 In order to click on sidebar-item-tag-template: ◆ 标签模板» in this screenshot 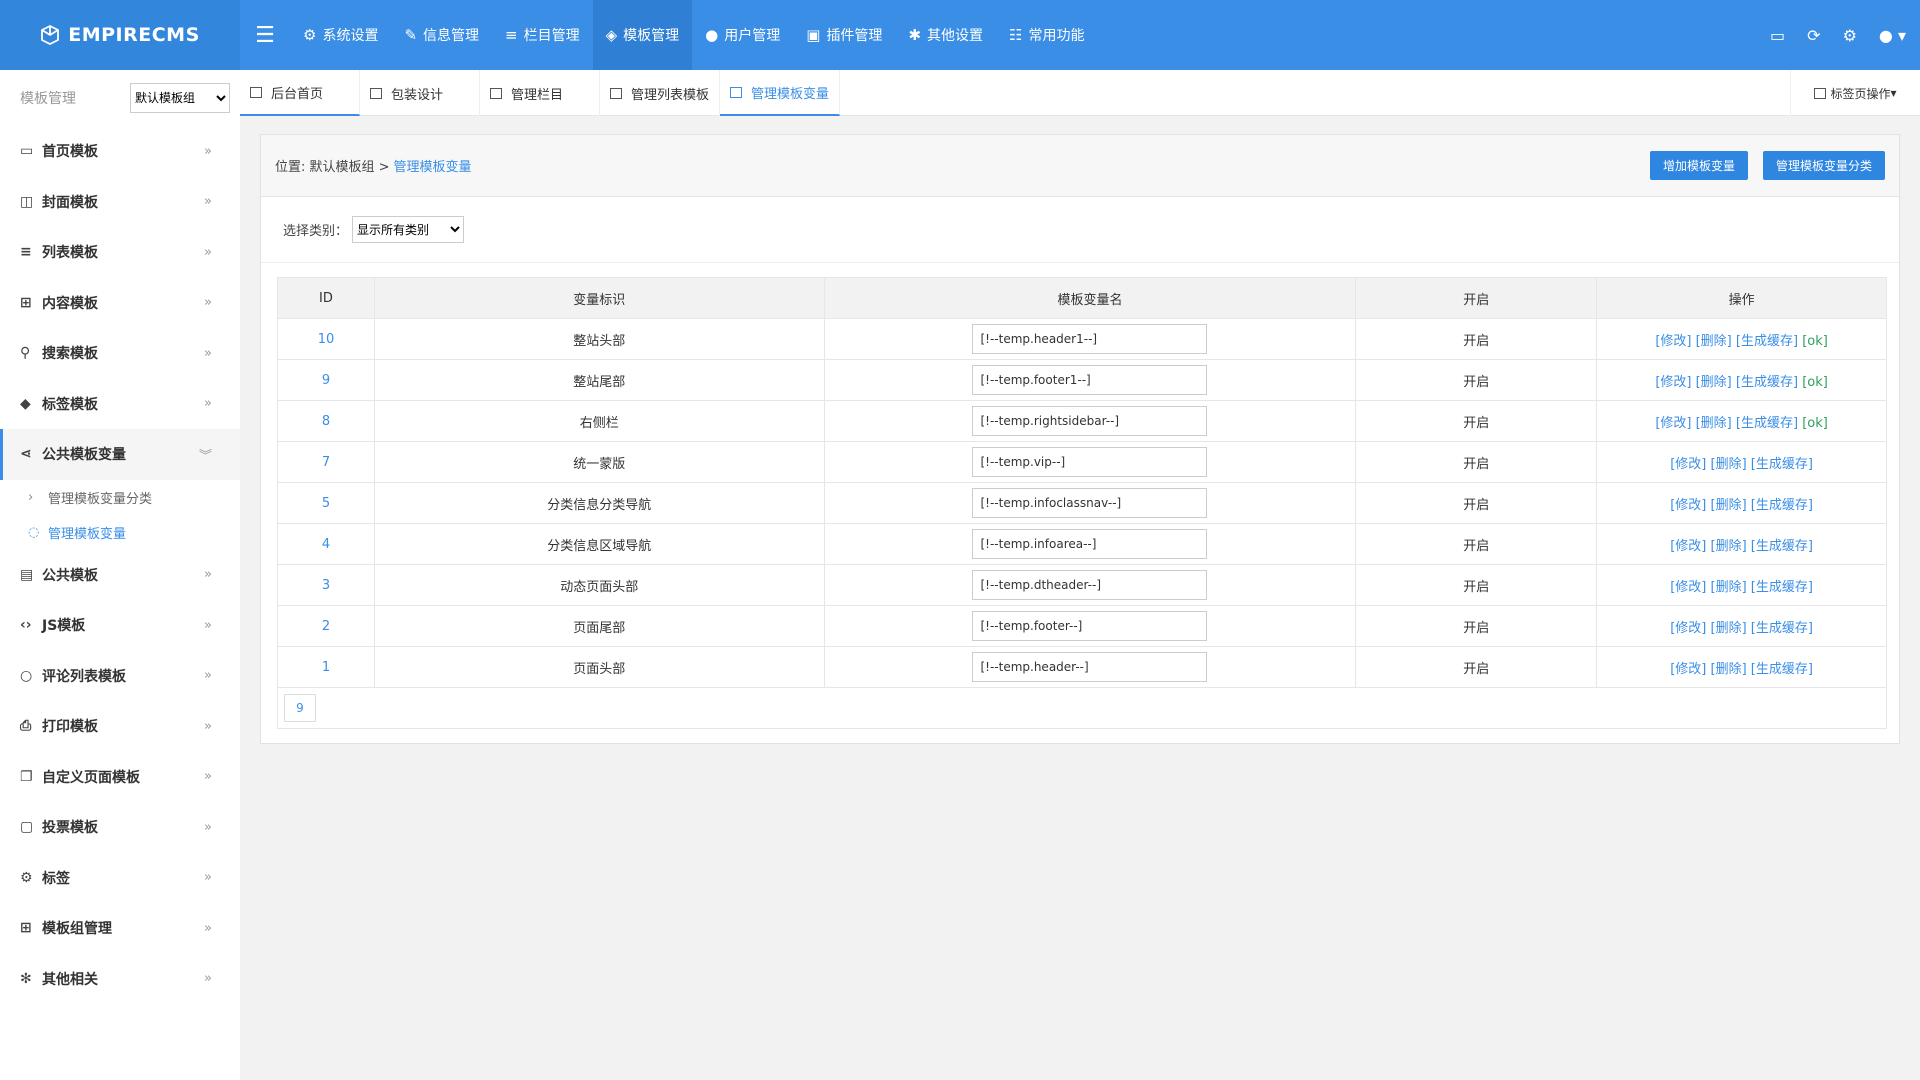, I will do `click(120, 404)`.